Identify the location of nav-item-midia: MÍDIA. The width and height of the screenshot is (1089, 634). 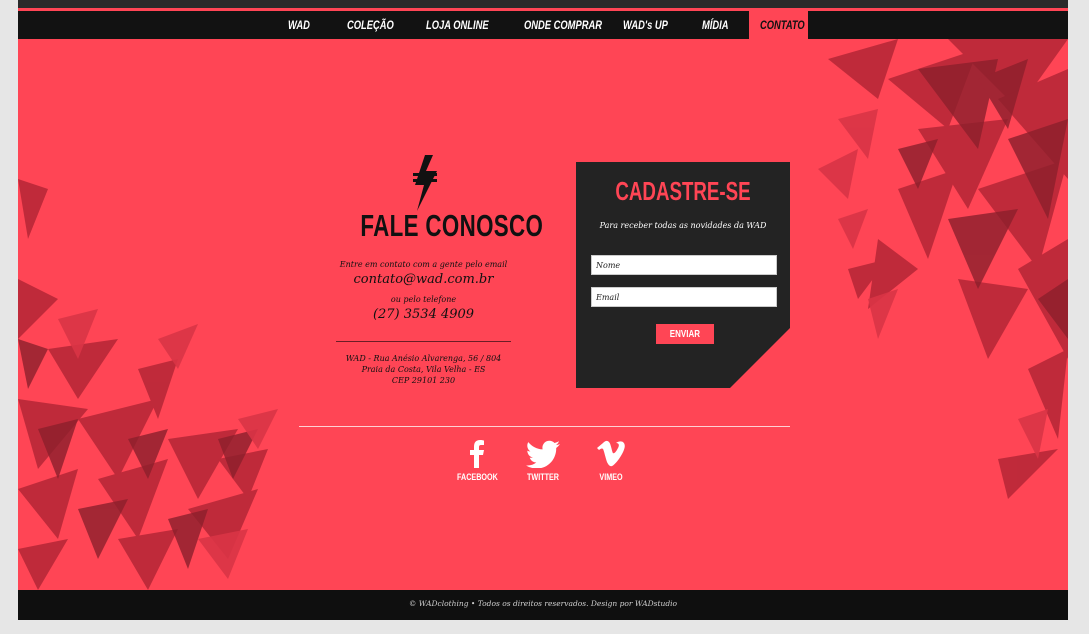
(715, 25).